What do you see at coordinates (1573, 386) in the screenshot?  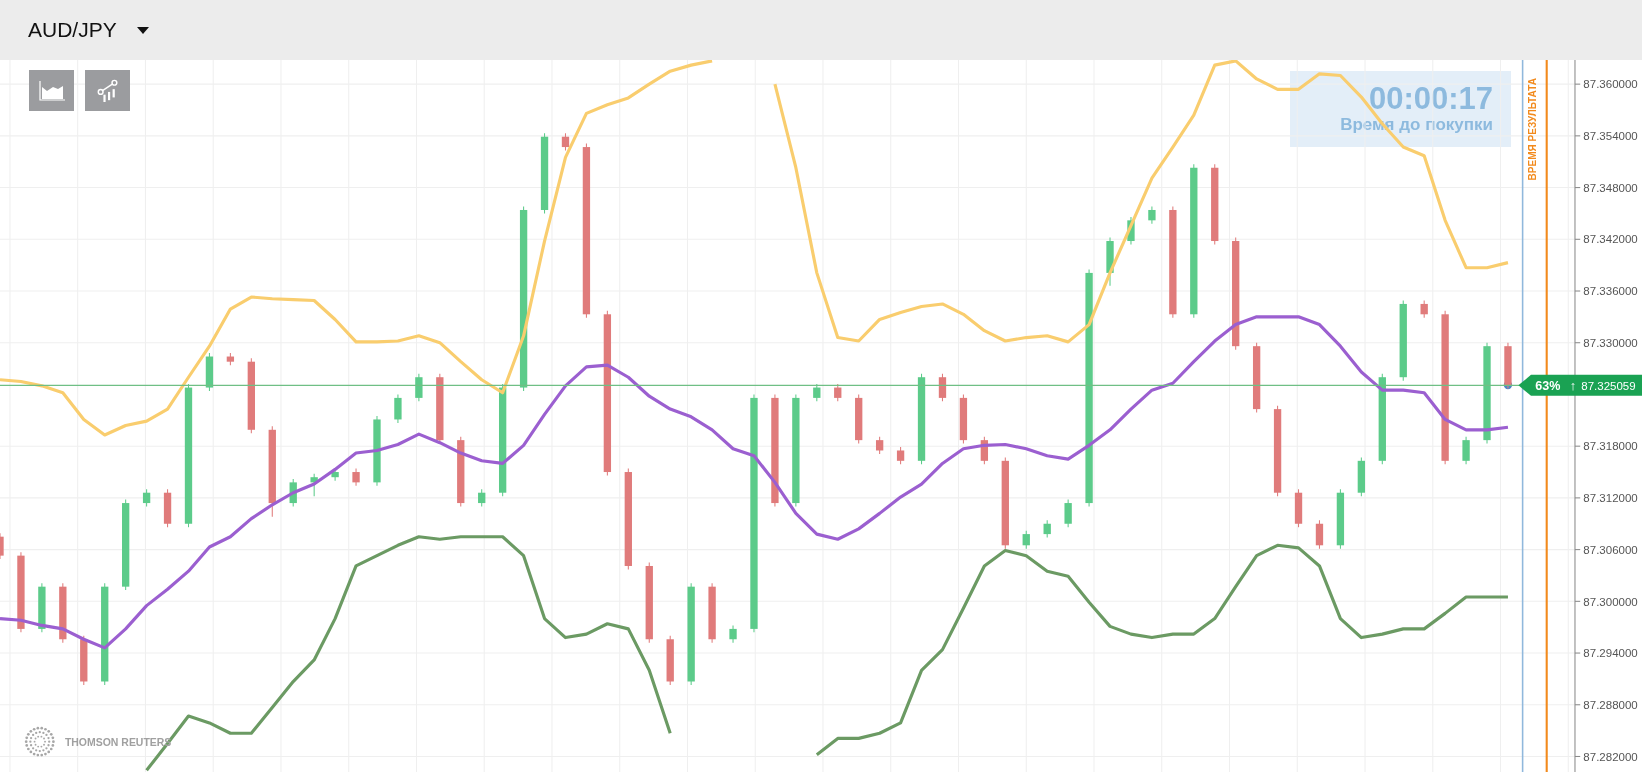 I see `direction-arrow: ↑` at bounding box center [1573, 386].